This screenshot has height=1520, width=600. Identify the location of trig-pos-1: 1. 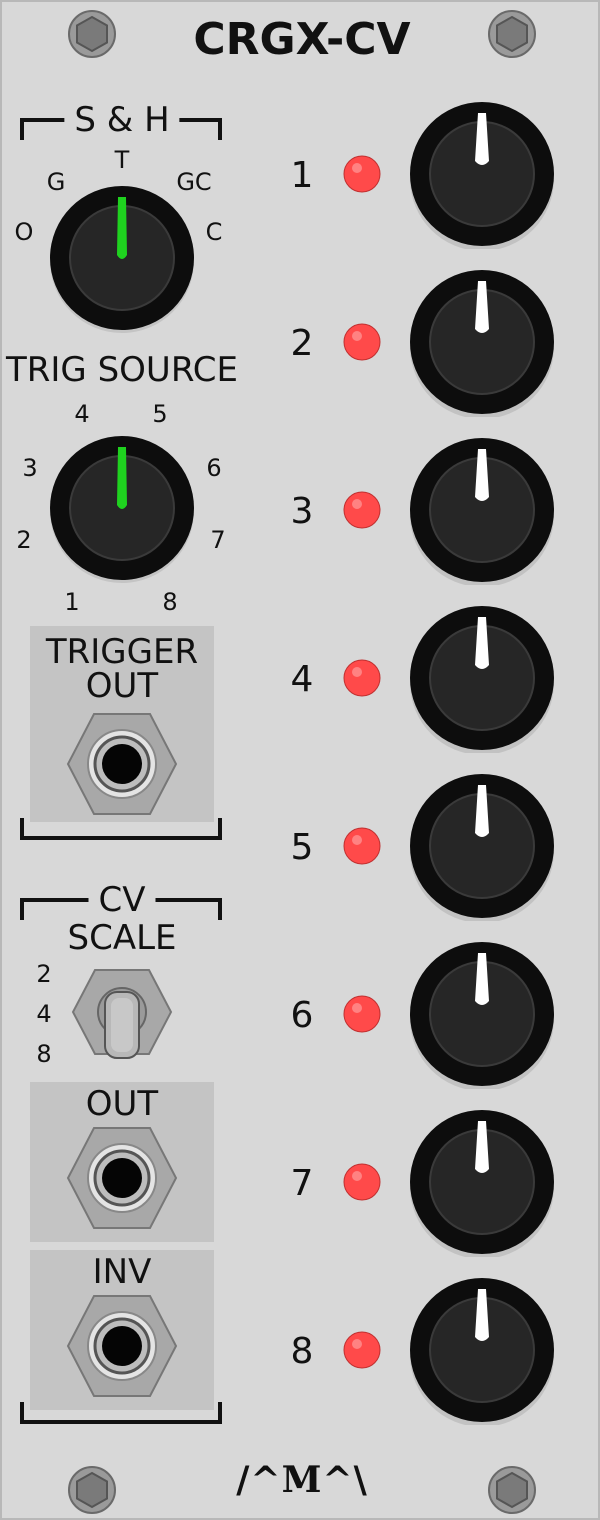
(72, 602).